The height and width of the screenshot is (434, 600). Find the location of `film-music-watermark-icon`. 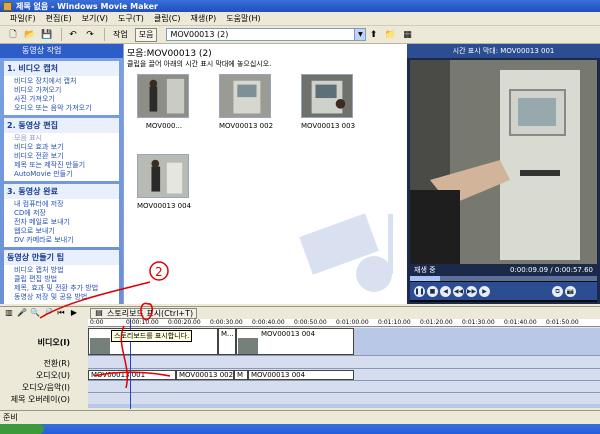

film-music-watermark-icon is located at coordinates (346, 252).